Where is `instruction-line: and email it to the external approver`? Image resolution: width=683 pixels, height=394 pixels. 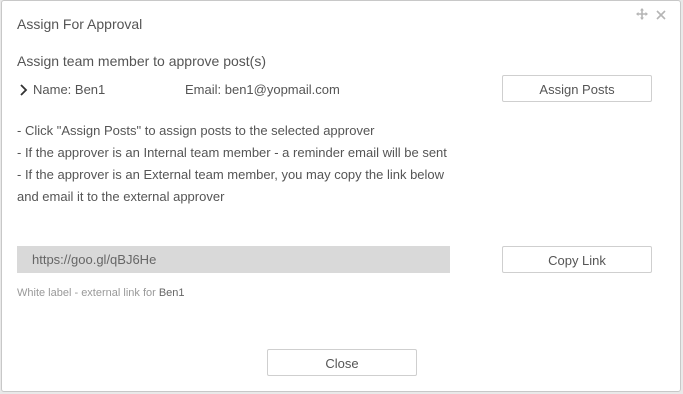 instruction-line: and email it to the external approver is located at coordinates (121, 196).